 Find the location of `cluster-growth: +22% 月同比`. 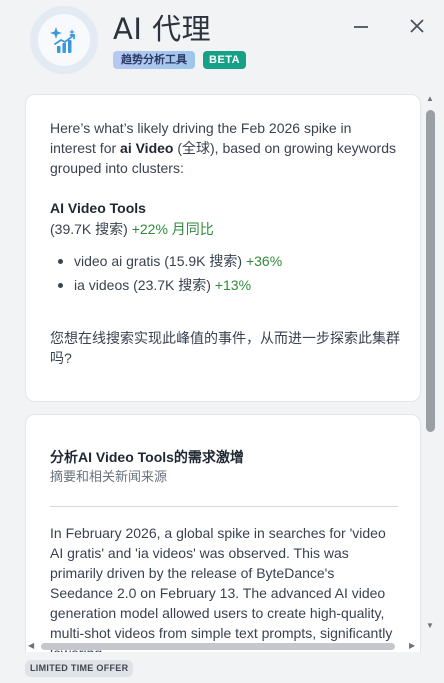

cluster-growth: +22% 月同比 is located at coordinates (172, 229).